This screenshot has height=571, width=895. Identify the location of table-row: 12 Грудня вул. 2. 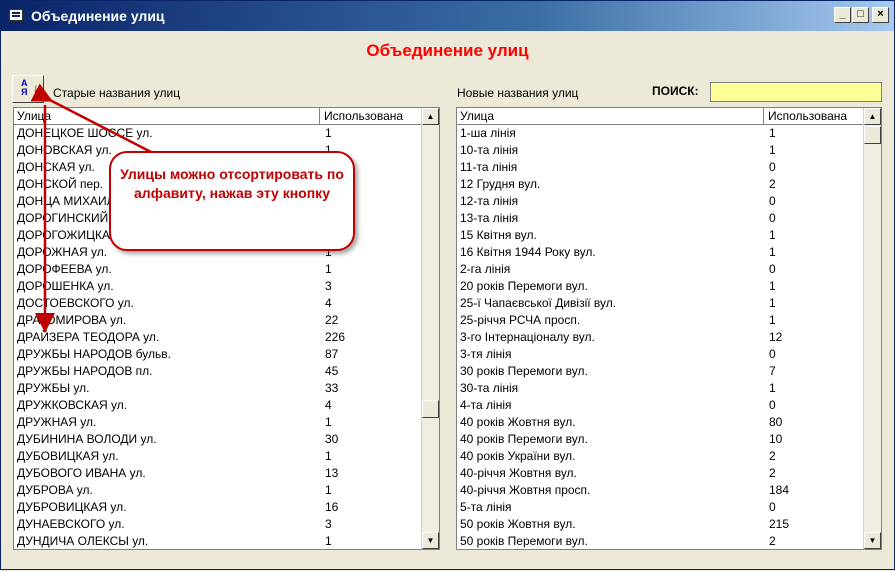
(659, 184).